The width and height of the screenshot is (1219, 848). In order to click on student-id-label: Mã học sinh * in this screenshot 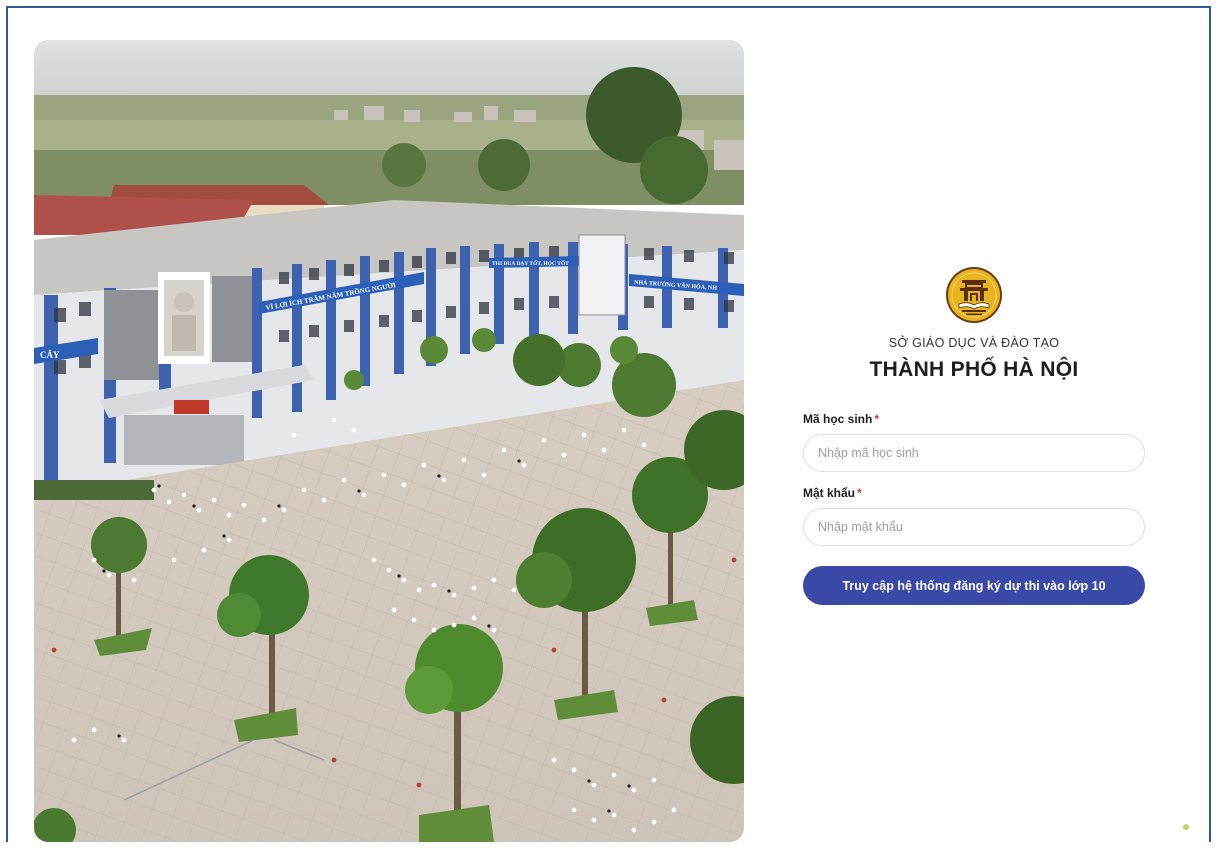, I will do `click(974, 419)`.